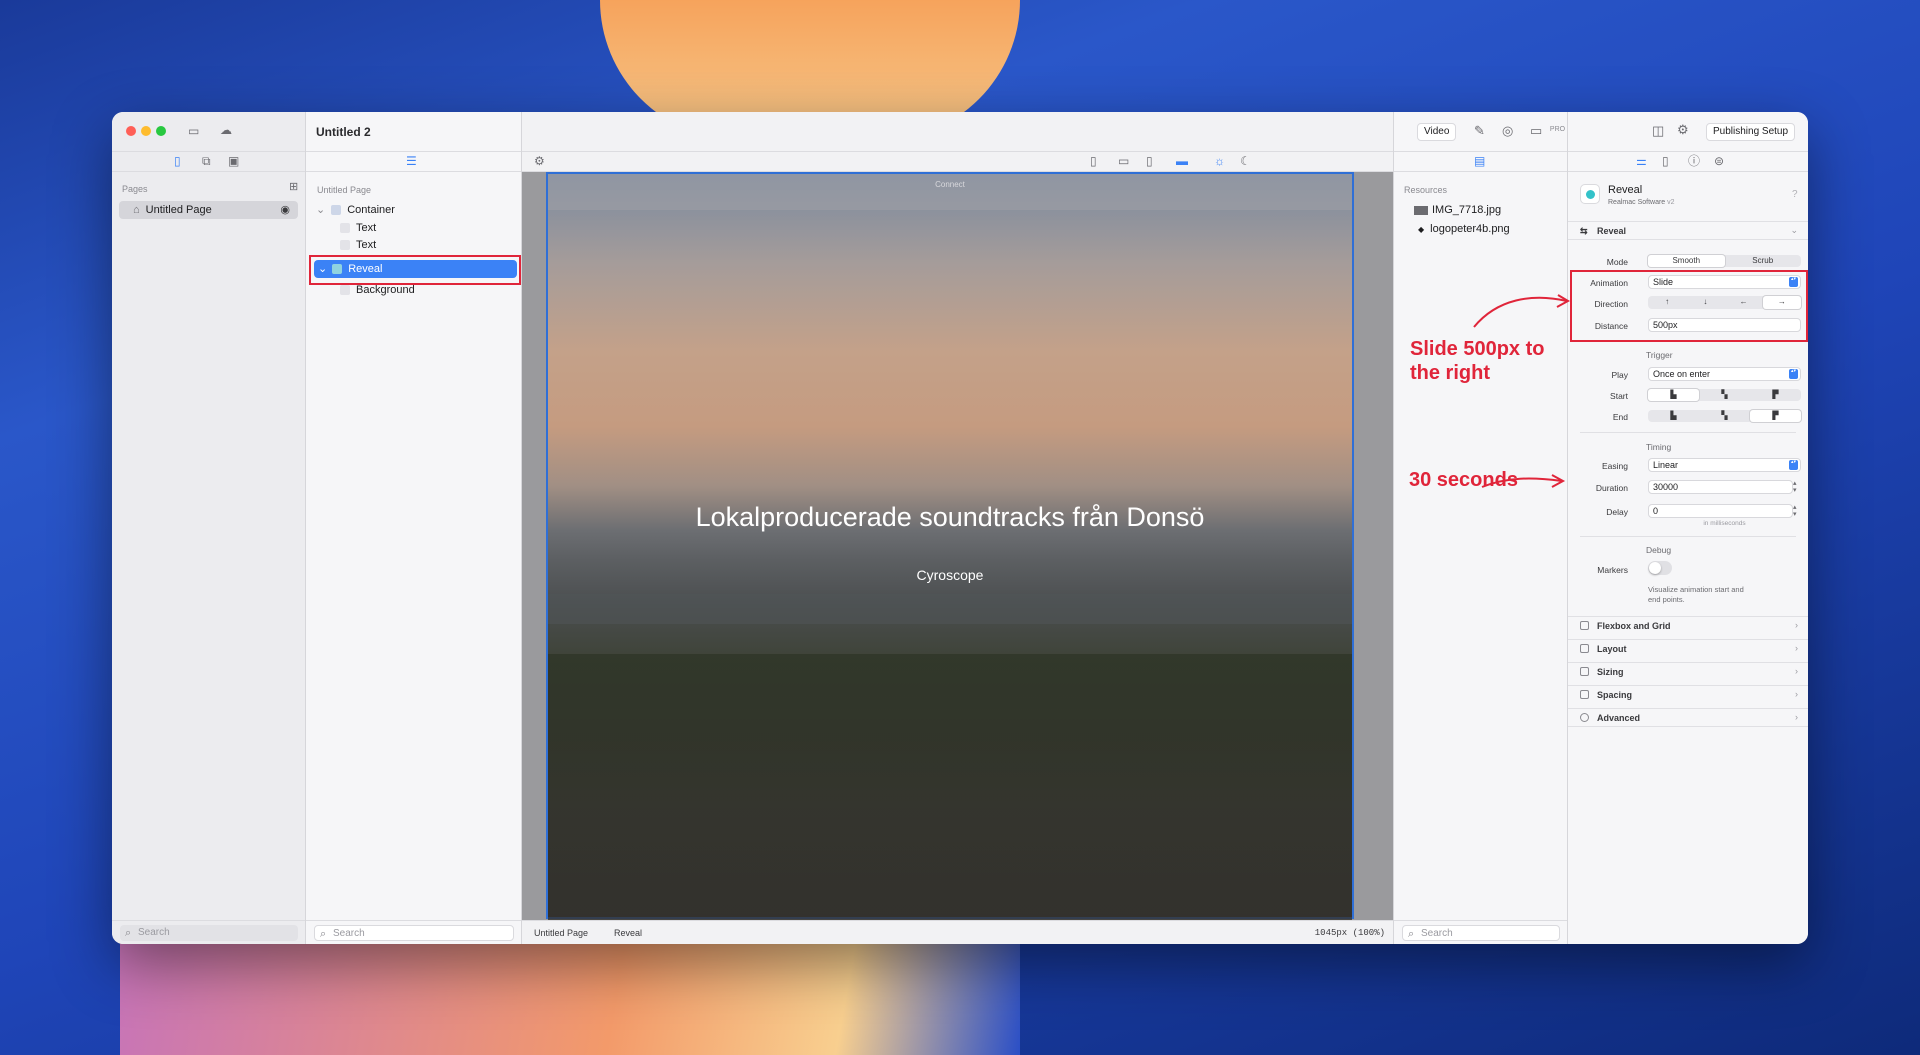 This screenshot has width=1920, height=1055. Describe the element at coordinates (1182, 161) in the screenshot. I see `desktop-preview-icon: ▬` at that location.